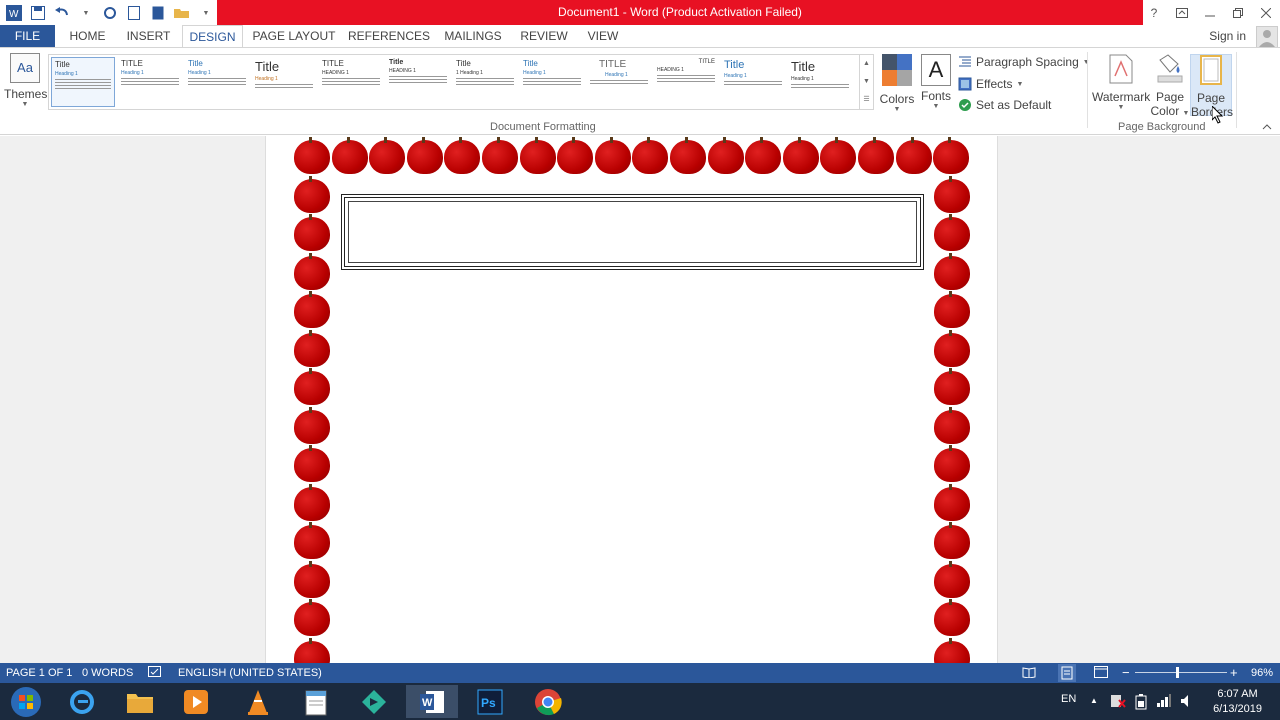  I want to click on watermark-button: Watermark ▼, so click(1121, 82).